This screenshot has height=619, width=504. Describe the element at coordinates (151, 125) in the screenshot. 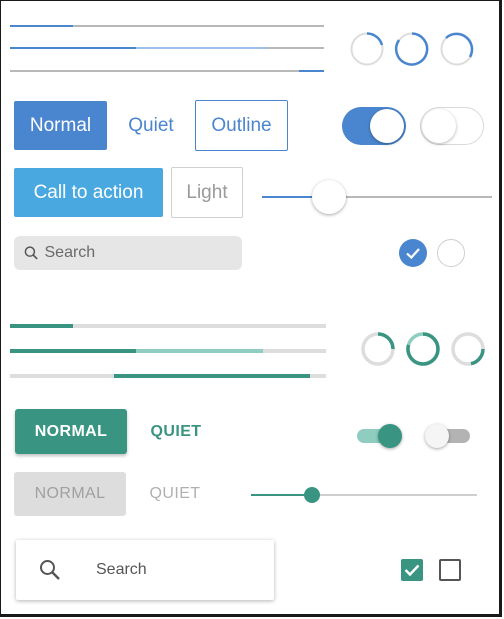

I see `quiet-button: Quiet` at that location.